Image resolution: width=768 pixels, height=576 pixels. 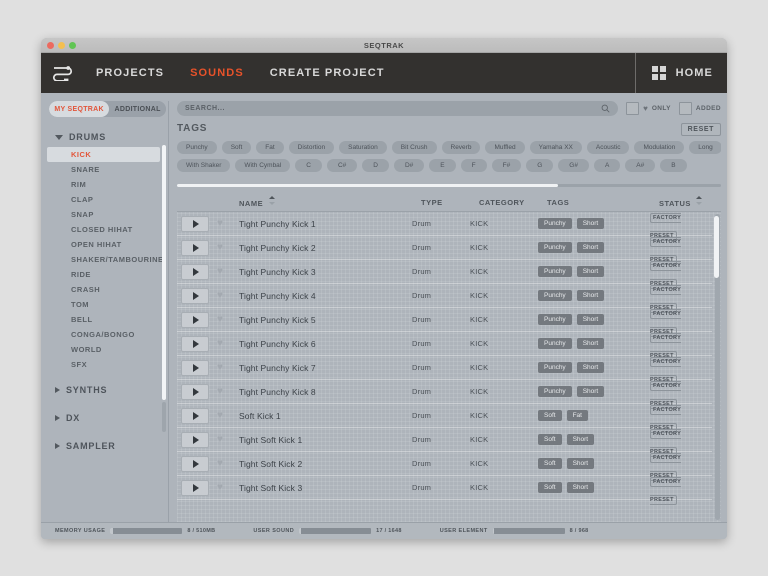 I want to click on header-type: TYPE, so click(x=450, y=202).